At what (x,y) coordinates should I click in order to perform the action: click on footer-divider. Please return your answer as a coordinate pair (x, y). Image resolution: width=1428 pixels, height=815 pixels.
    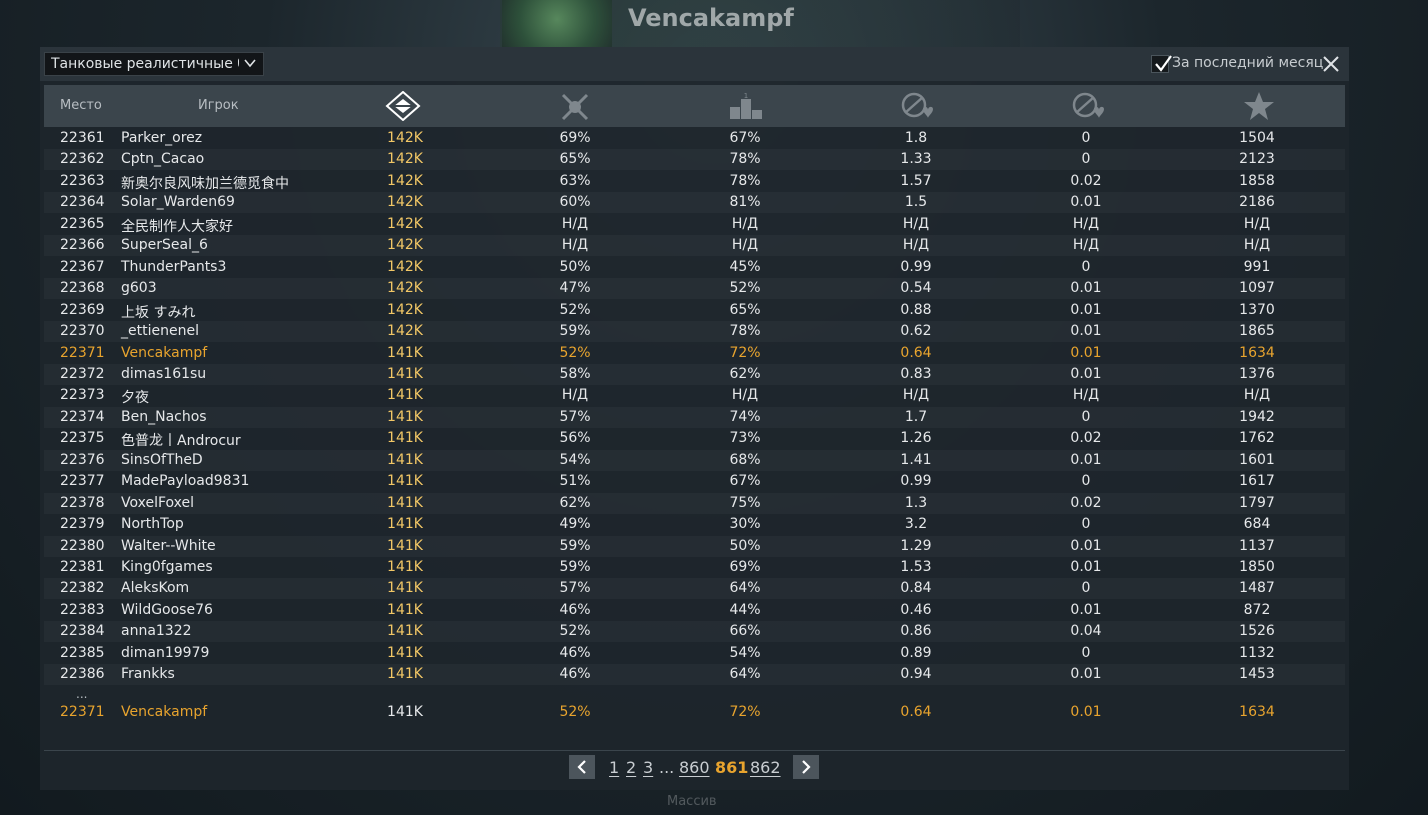
    Looking at the image, I should click on (694, 750).